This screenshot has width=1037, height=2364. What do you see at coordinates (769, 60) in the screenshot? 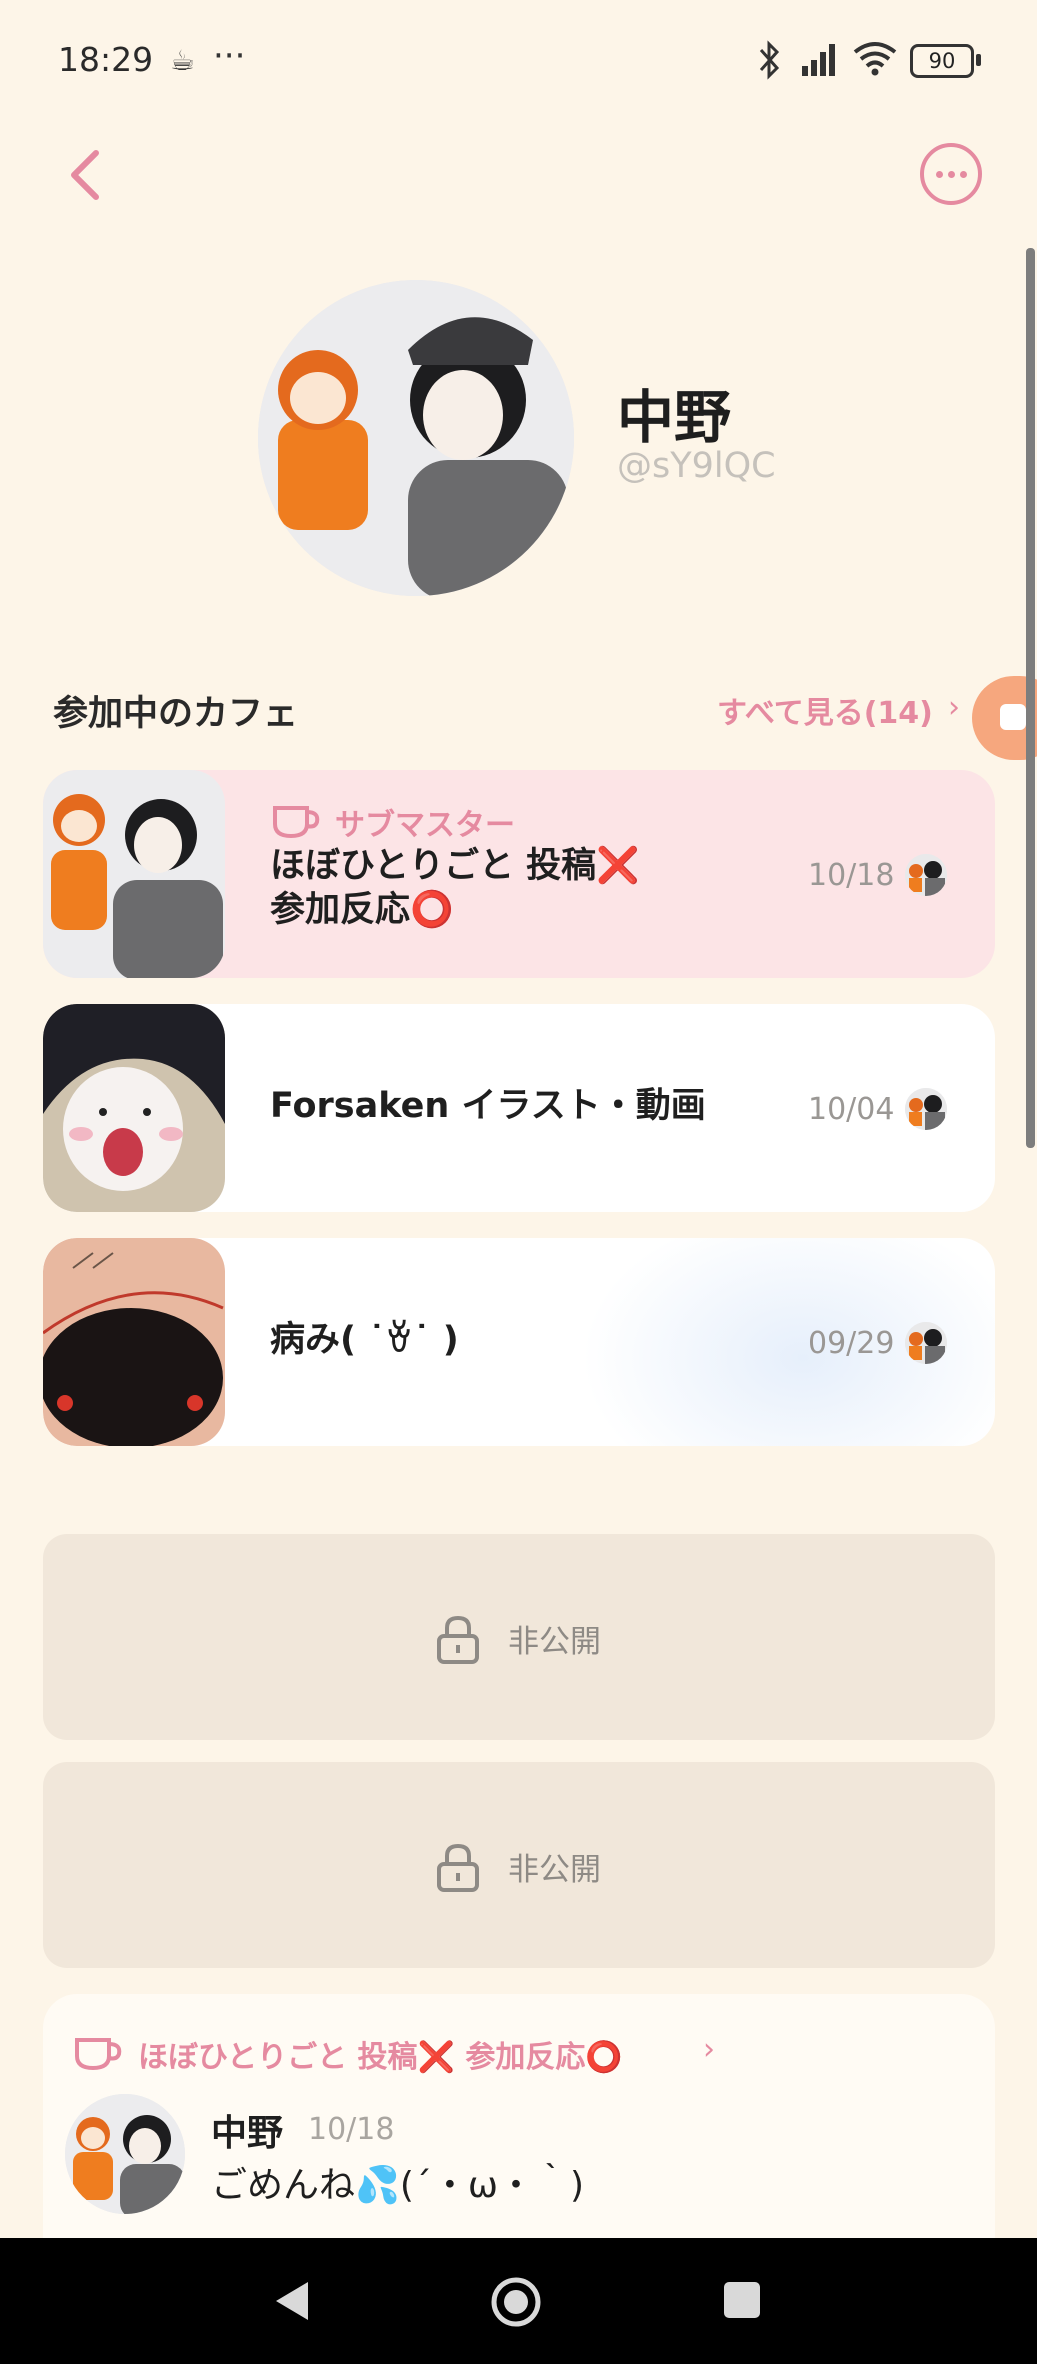
I see `bluetooth-icon` at bounding box center [769, 60].